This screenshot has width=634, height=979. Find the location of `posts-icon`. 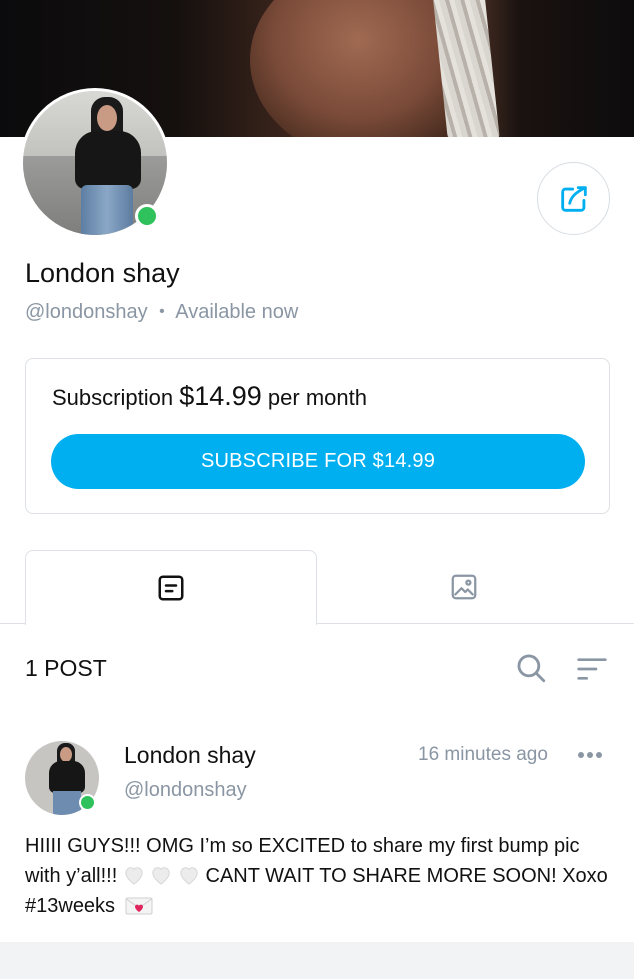

posts-icon is located at coordinates (171, 588).